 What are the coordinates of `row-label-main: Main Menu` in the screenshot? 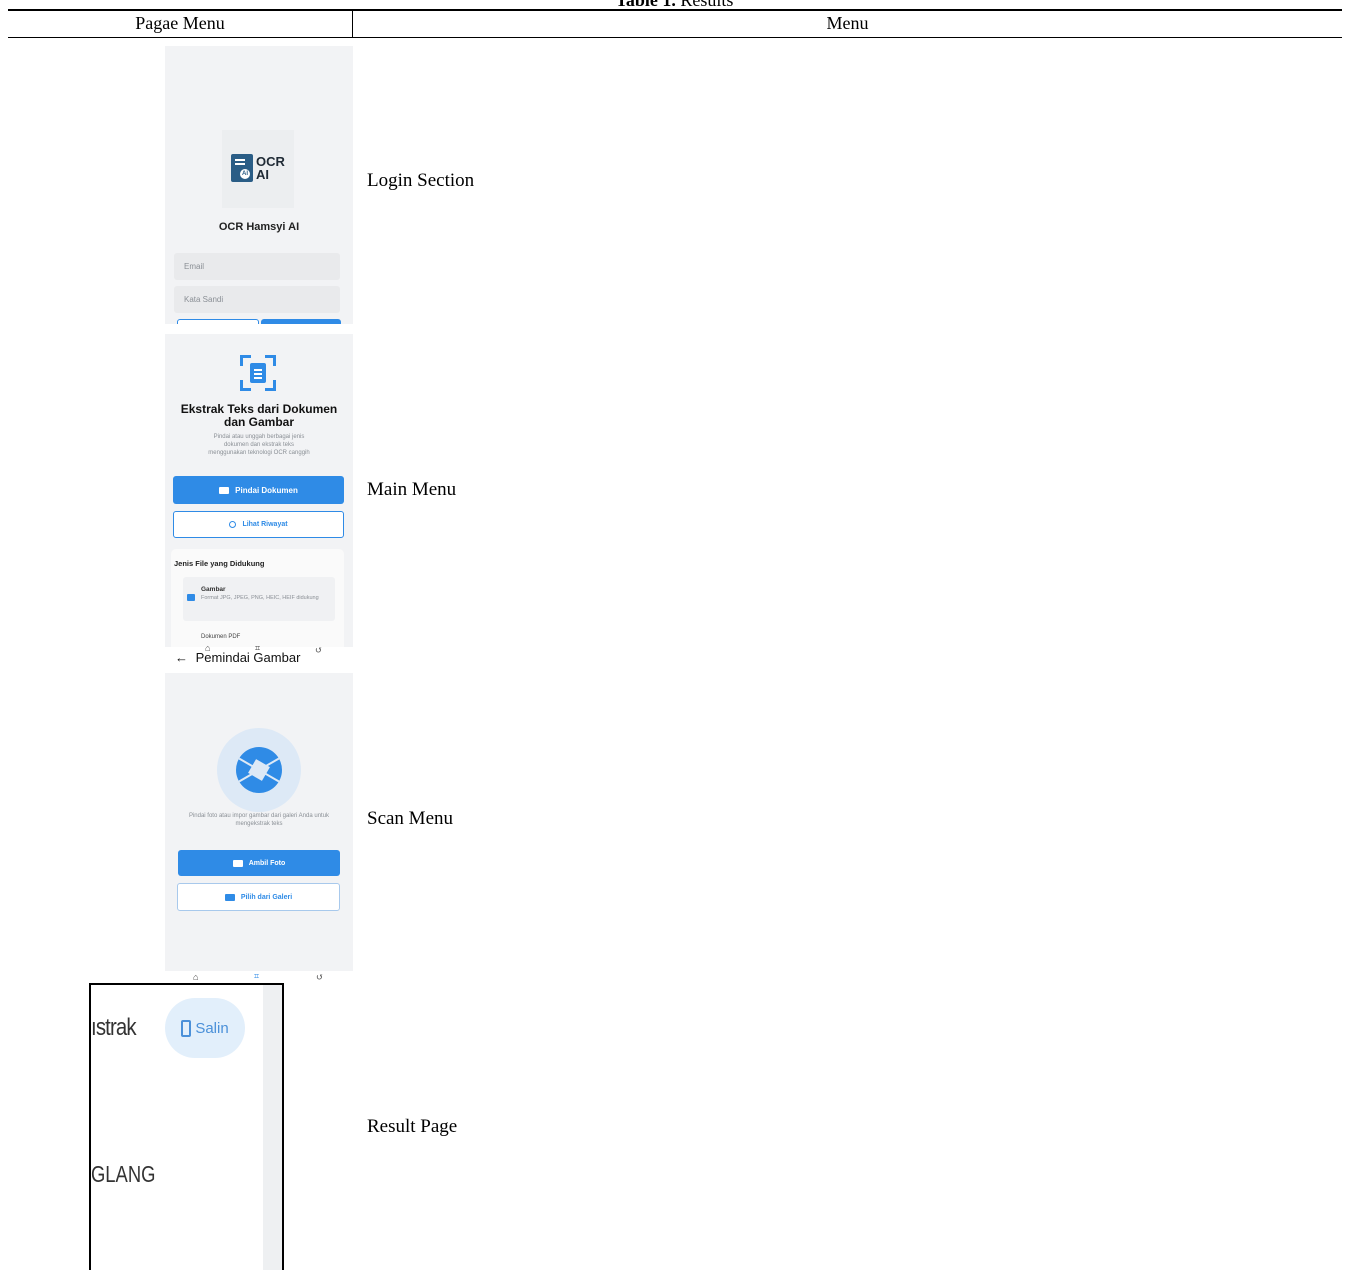 It's located at (412, 489).